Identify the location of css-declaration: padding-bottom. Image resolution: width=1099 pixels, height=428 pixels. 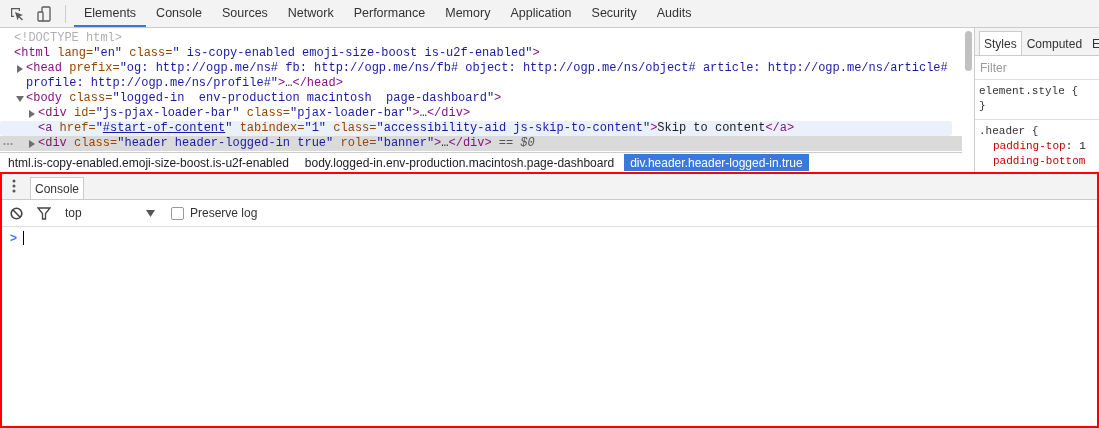
(1039, 161).